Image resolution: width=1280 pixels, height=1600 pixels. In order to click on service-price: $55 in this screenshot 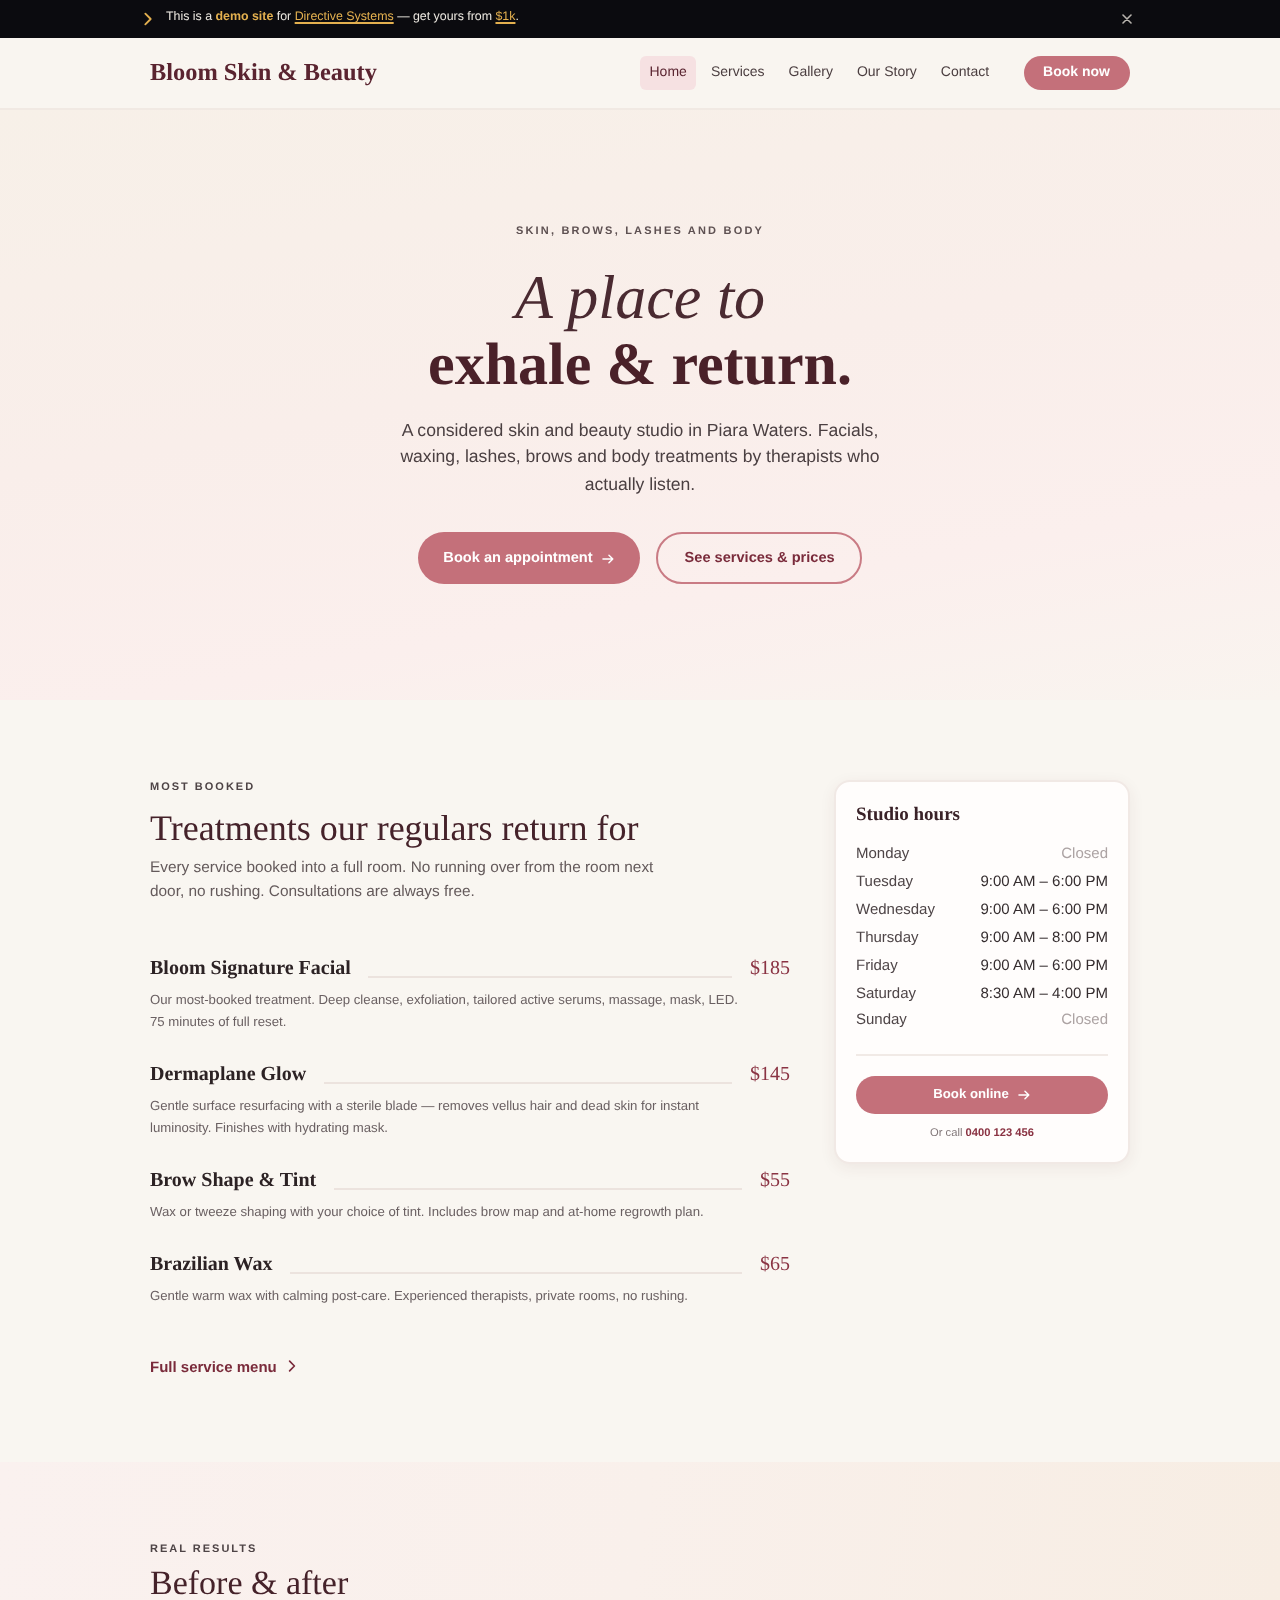, I will do `click(775, 1181)`.